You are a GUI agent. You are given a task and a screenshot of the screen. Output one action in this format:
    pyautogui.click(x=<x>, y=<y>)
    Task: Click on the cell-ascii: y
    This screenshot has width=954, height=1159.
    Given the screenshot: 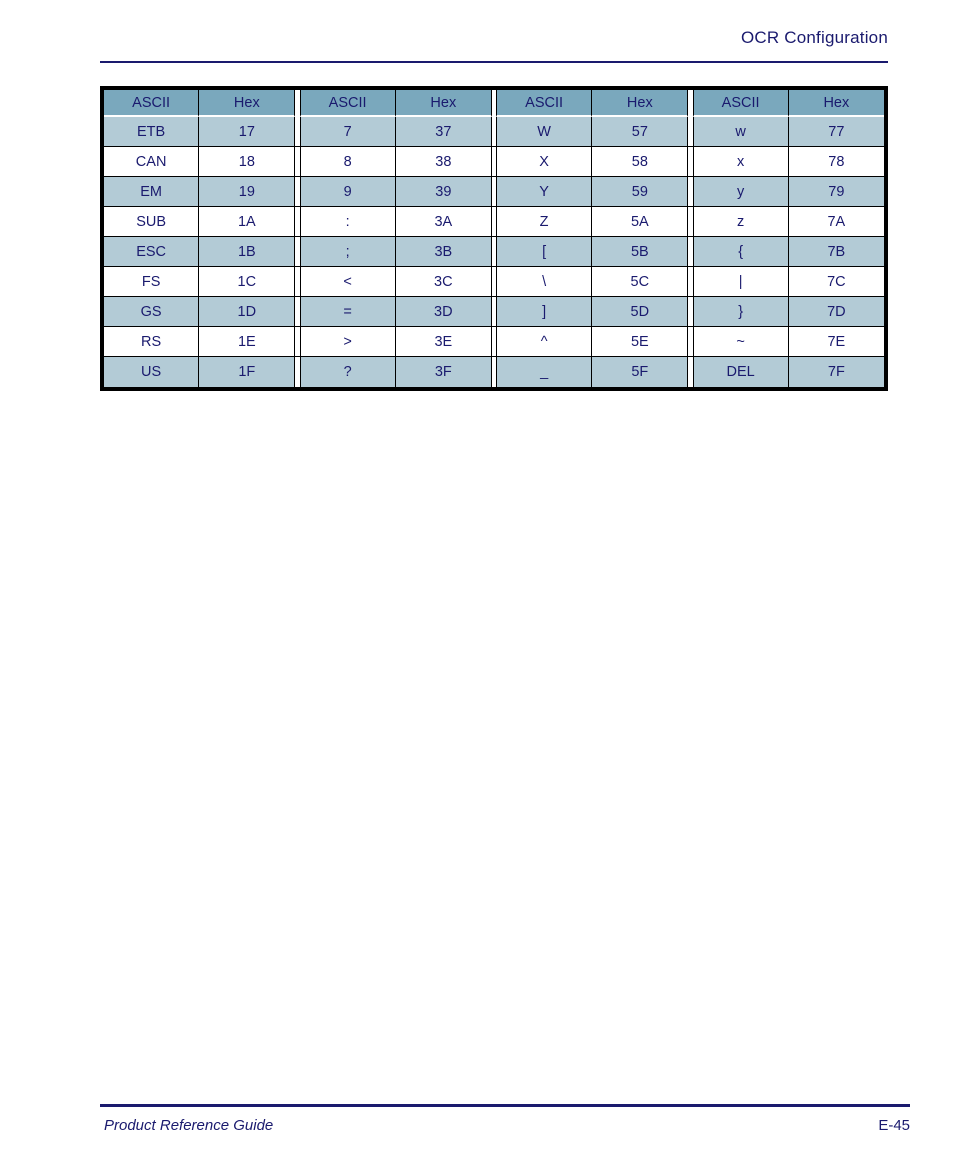 What is the action you would take?
    pyautogui.click(x=741, y=192)
    